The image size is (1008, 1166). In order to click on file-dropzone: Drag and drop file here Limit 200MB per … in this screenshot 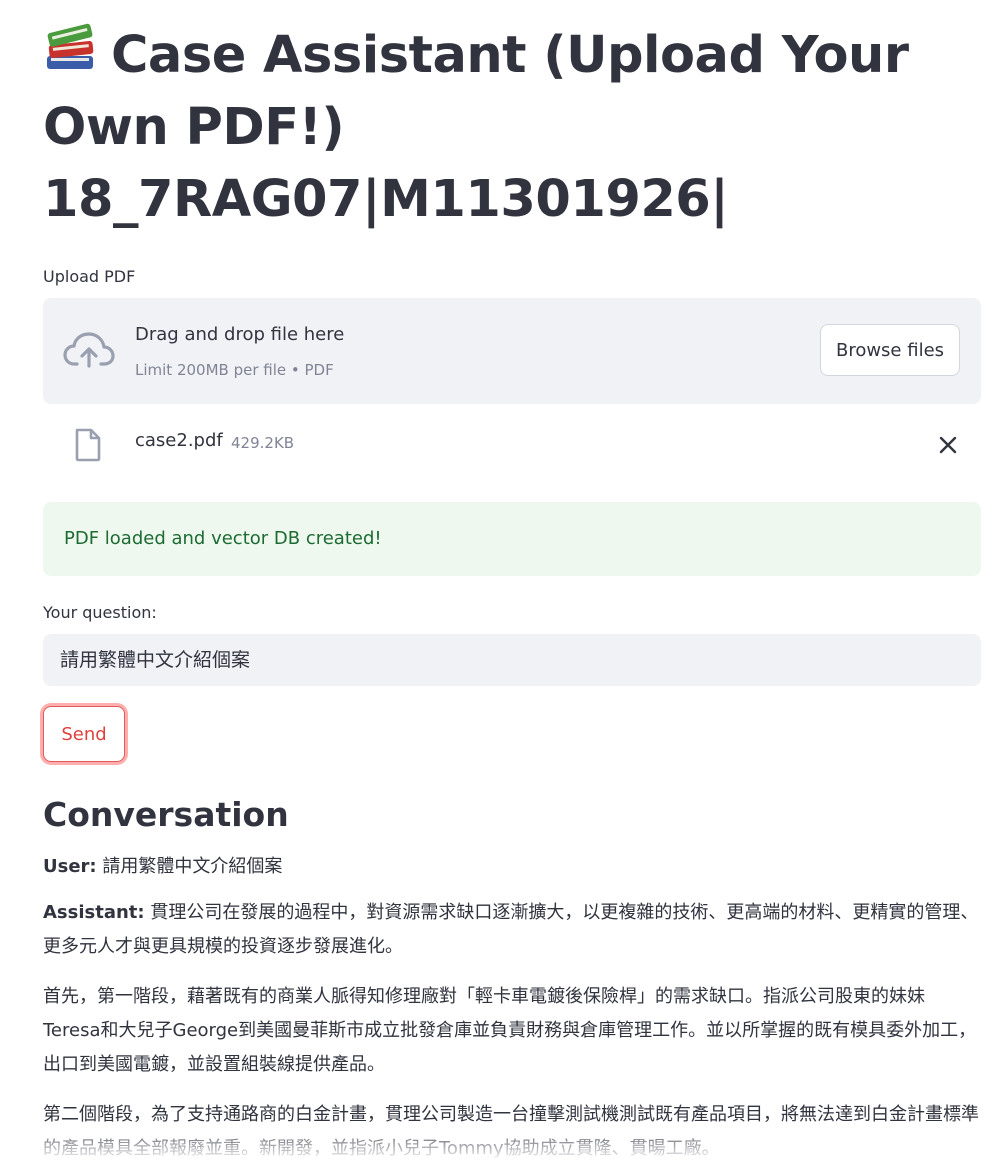, I will do `click(512, 351)`.